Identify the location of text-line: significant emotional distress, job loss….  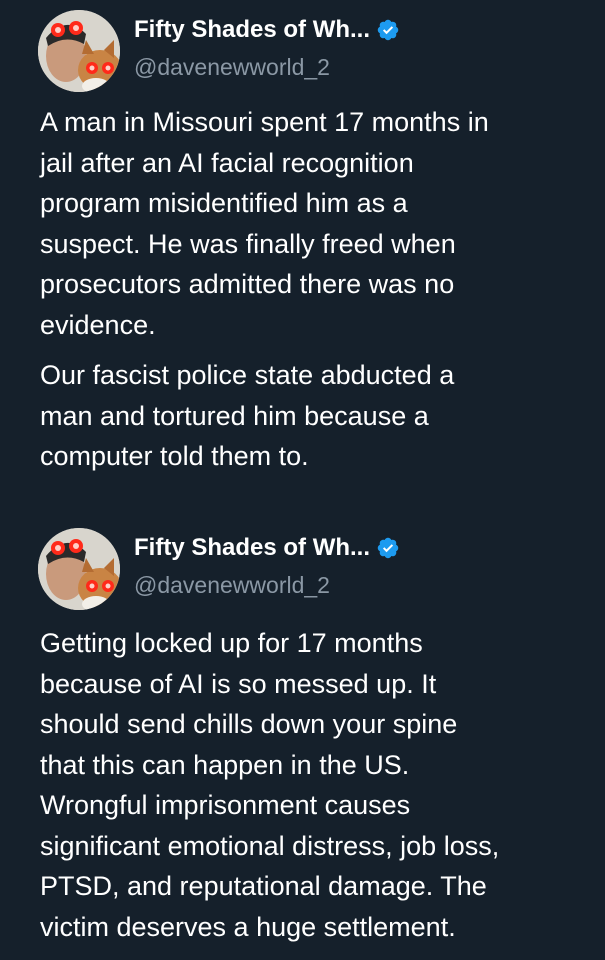
(270, 845).